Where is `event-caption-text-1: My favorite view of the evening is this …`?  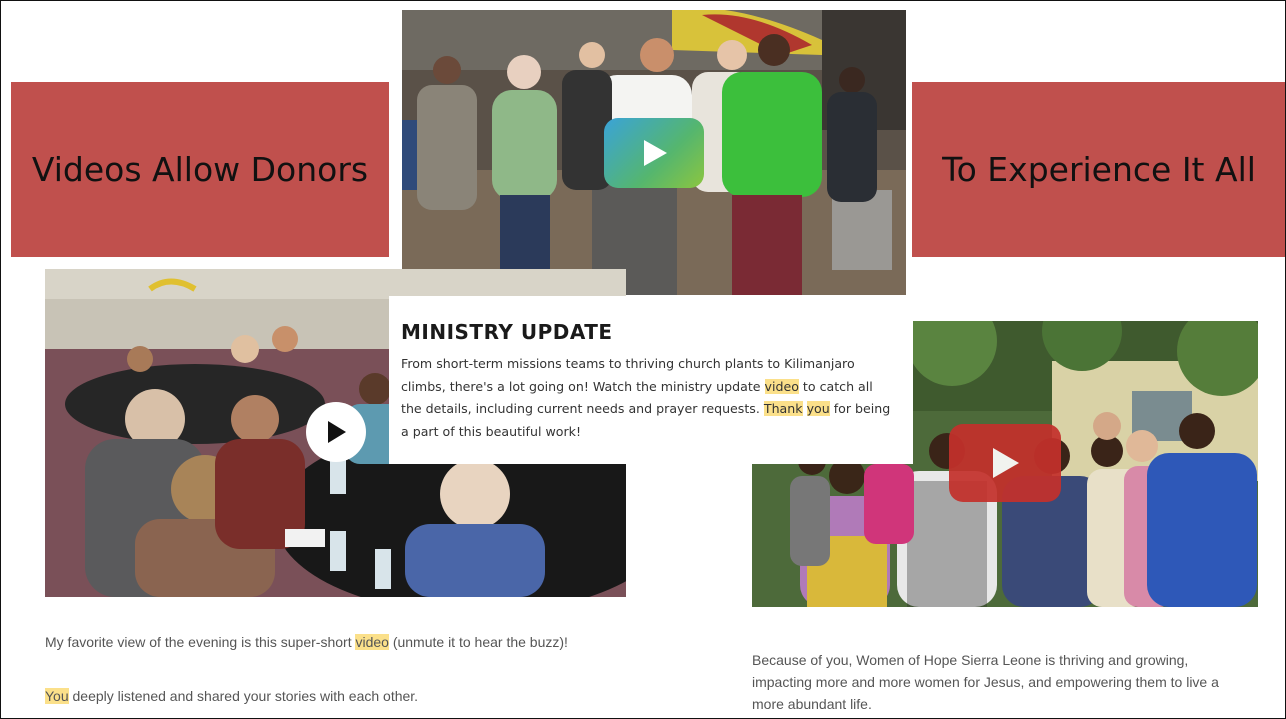
event-caption-text-1: My favorite view of the evening is this … is located at coordinates (200, 642).